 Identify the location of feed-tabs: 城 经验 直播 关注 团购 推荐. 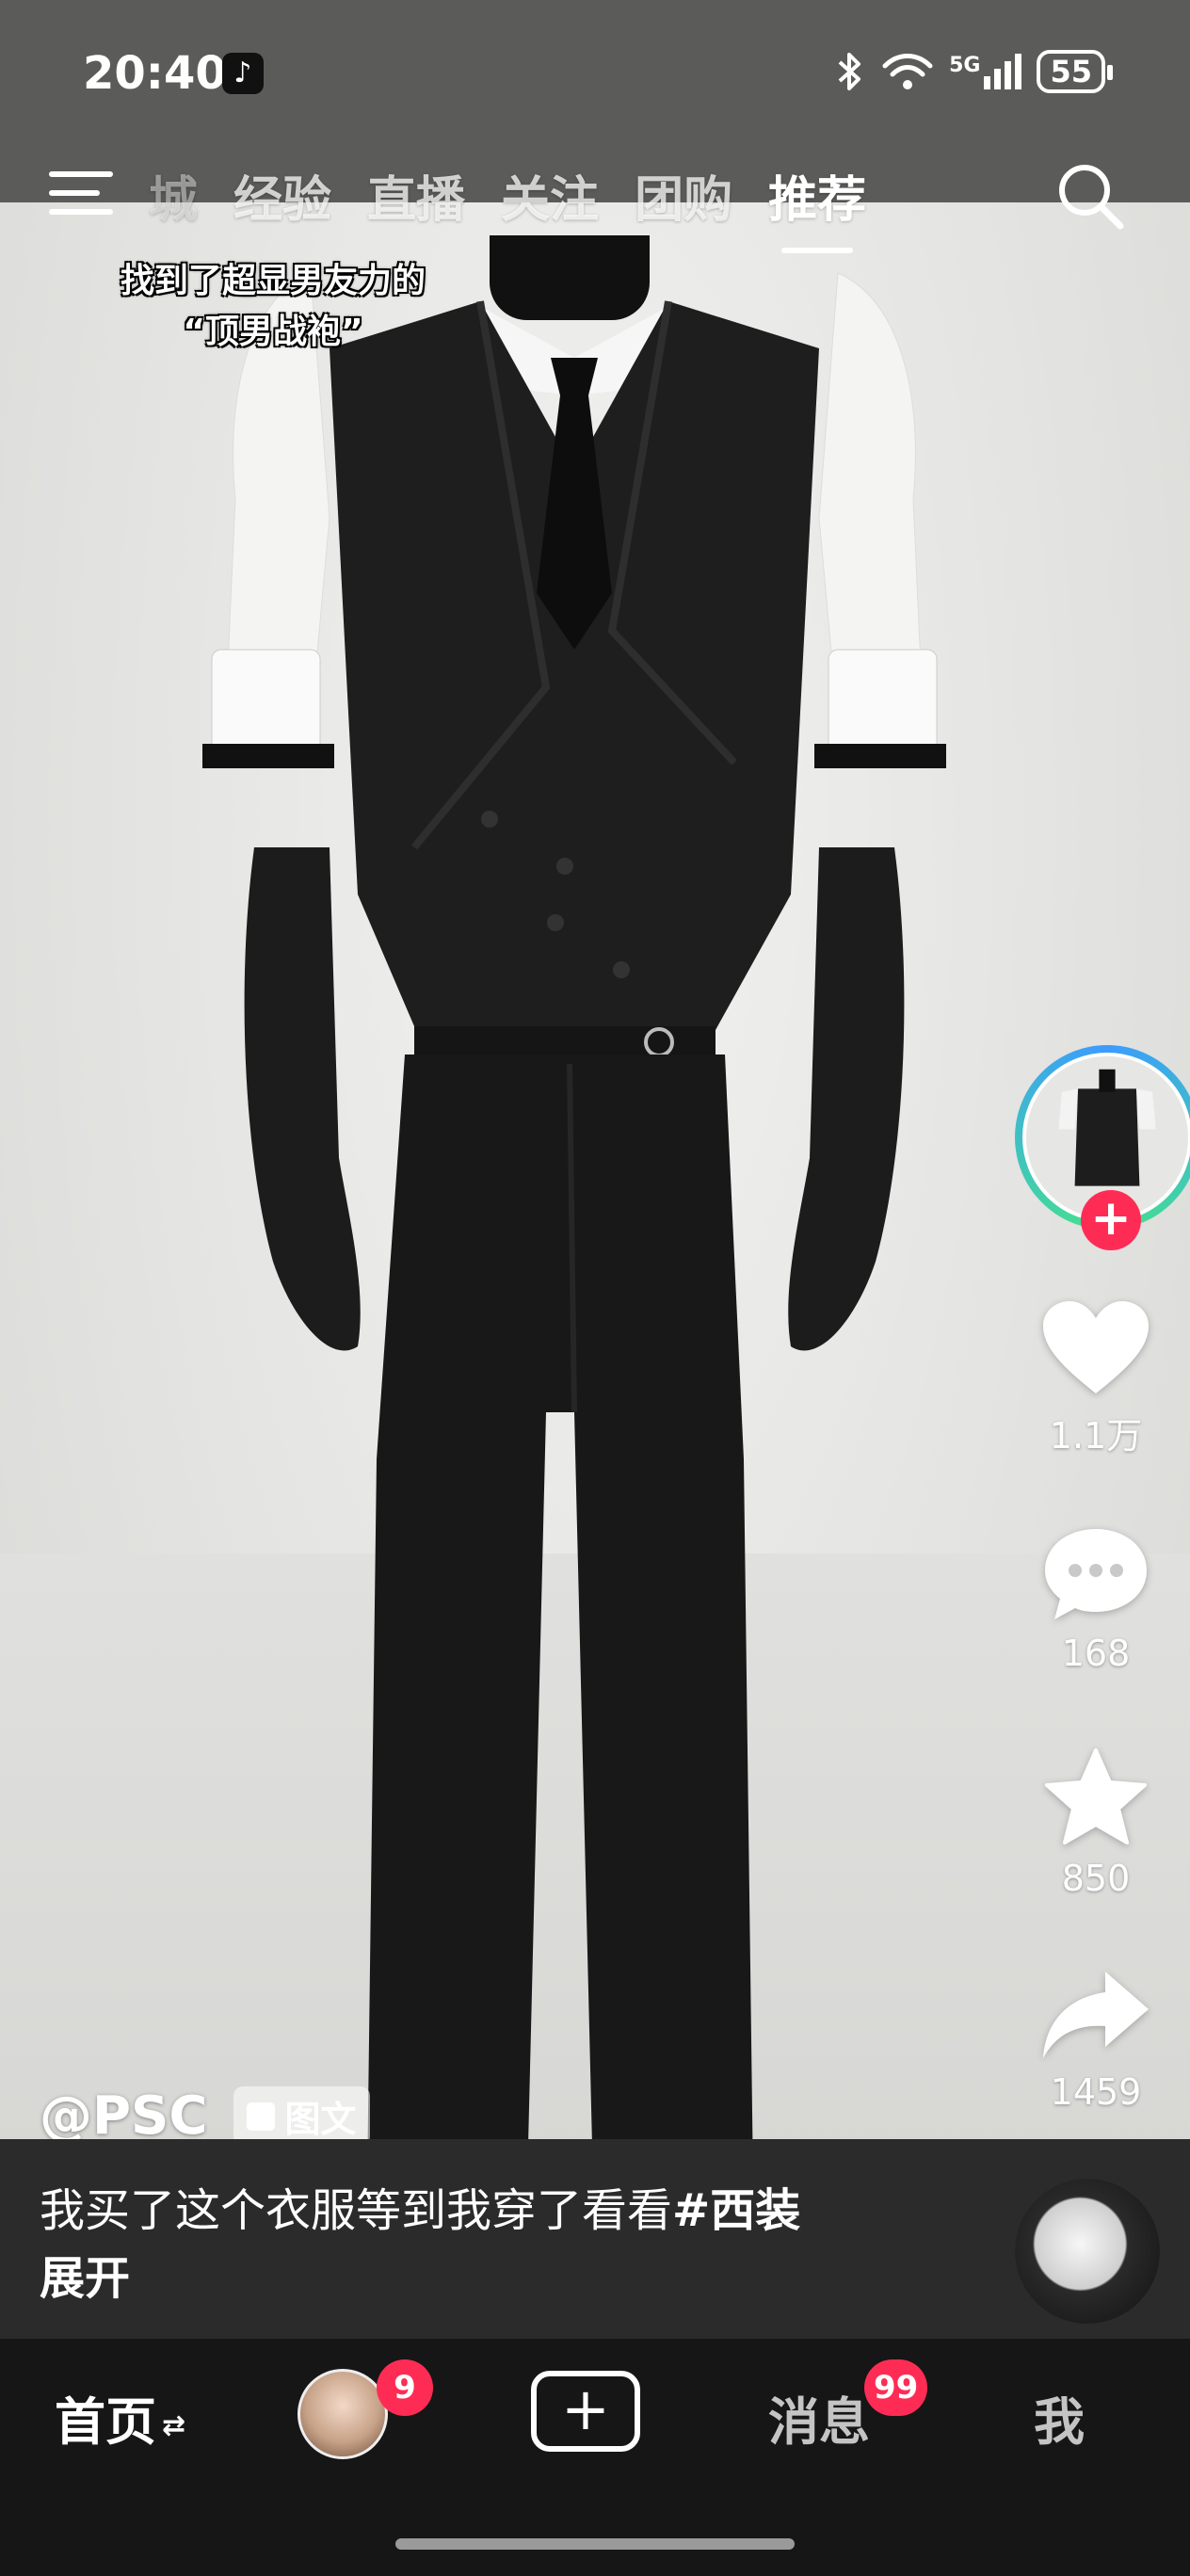
(526, 206).